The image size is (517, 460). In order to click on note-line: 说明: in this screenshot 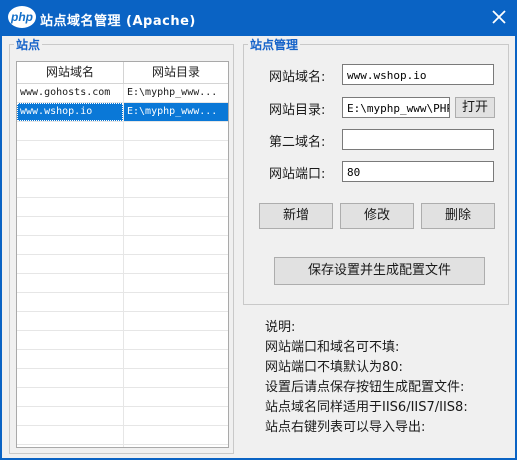, I will do `click(280, 327)`.